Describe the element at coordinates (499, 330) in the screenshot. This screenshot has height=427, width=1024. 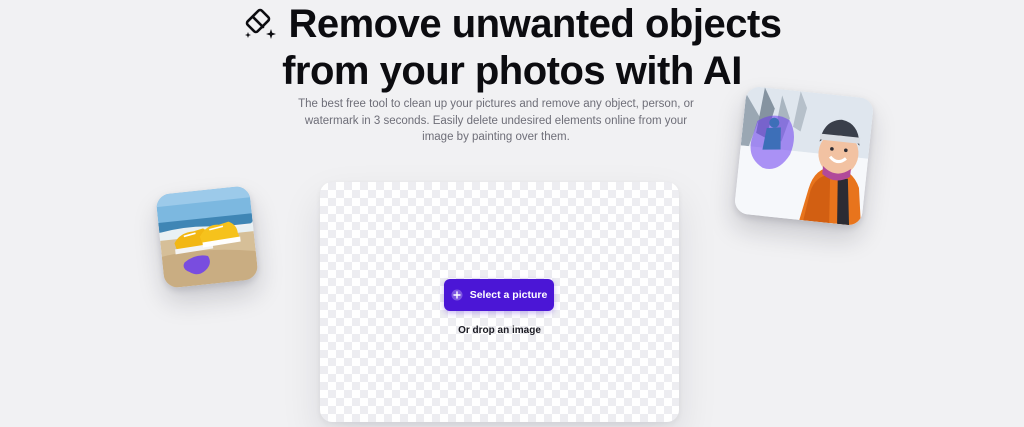
I see `drop-image-hint: Or drop an image` at that location.